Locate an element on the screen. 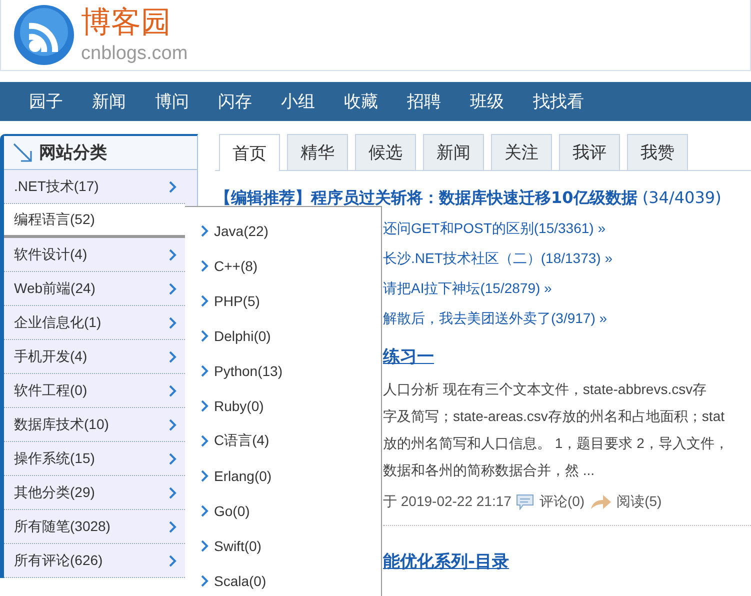  headline-link: 【编辑推荐】程序员过关斩将：数据库快速迁移10亿级数据 (34/4039) is located at coordinates (483, 198).